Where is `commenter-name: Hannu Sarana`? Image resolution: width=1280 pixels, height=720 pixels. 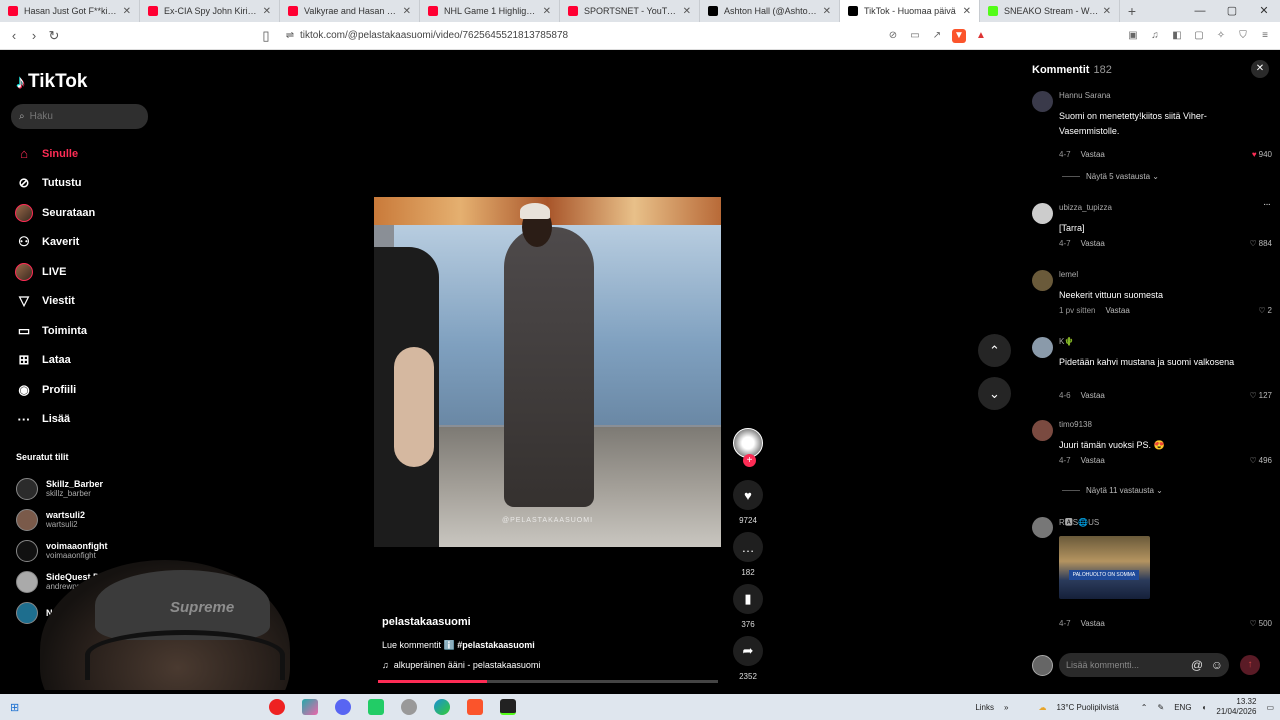
commenter-name: Hannu Sarana is located at coordinates (1085, 95).